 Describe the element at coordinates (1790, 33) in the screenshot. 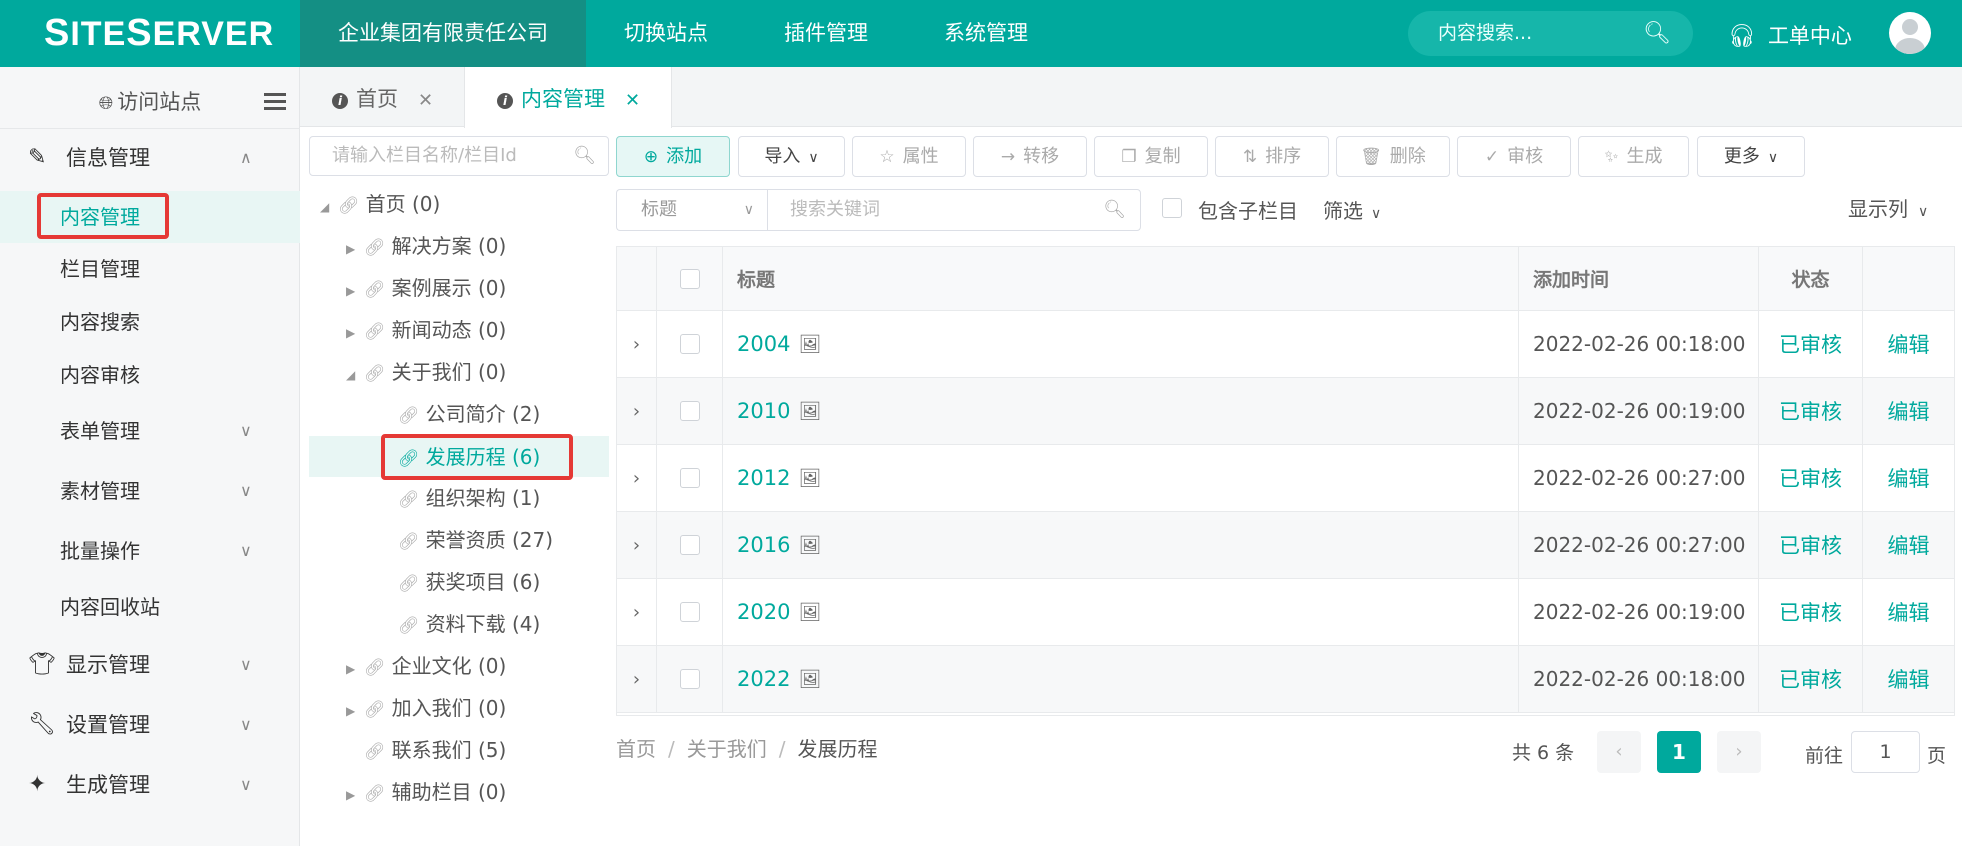

I see `workorder-link: 🎧︎ 工单中心` at that location.